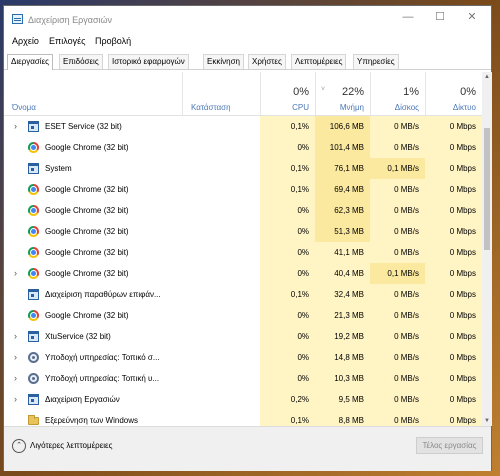  Describe the element at coordinates (342, 252) in the screenshot. I see `process-memory: 41,1 MB` at that location.